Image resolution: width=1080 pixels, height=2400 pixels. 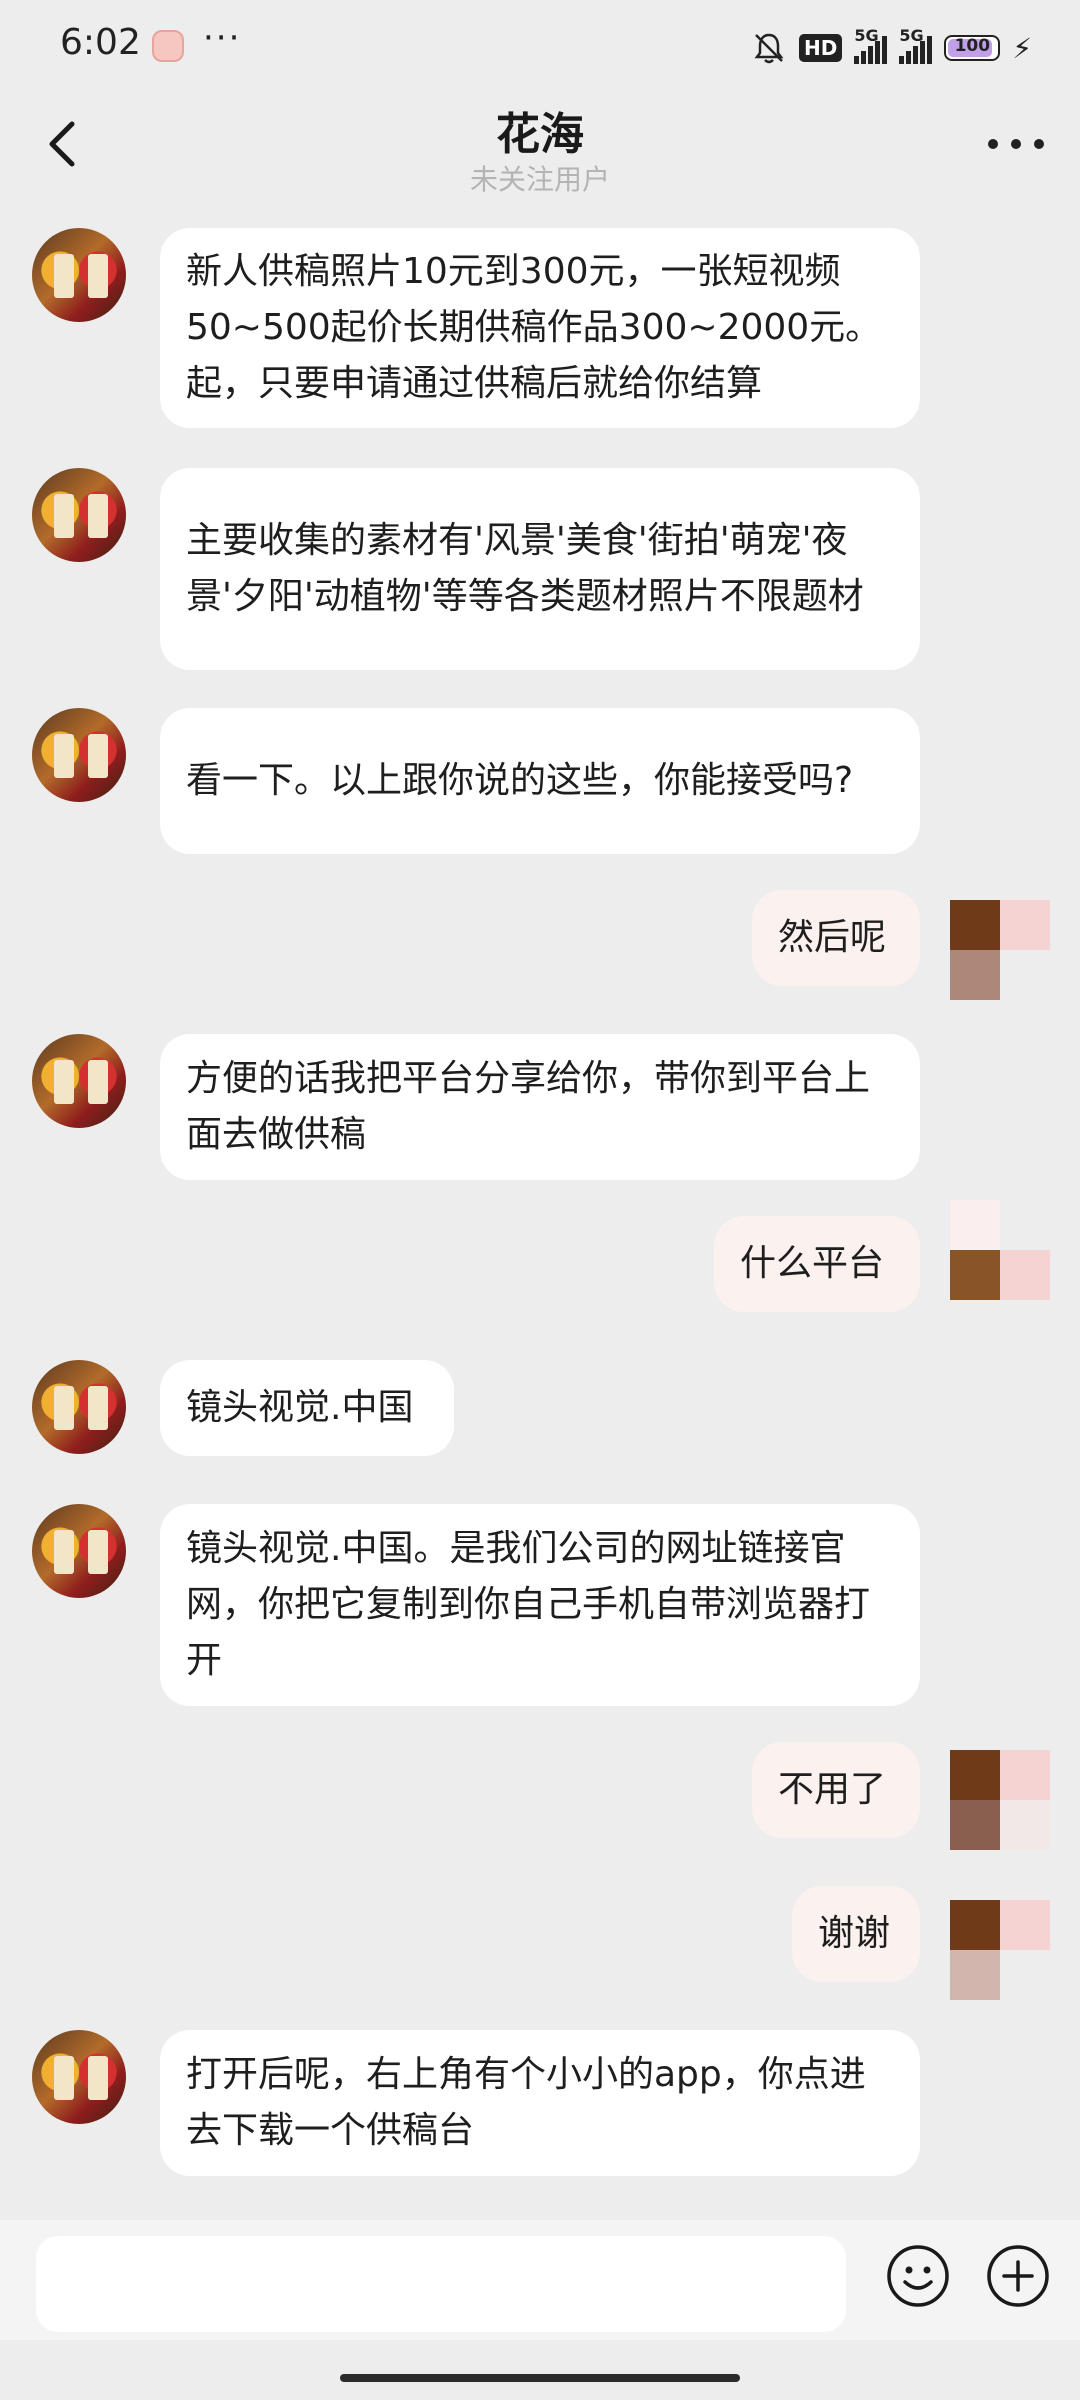 What do you see at coordinates (769, 48) in the screenshot?
I see `bell-muted-icon` at bounding box center [769, 48].